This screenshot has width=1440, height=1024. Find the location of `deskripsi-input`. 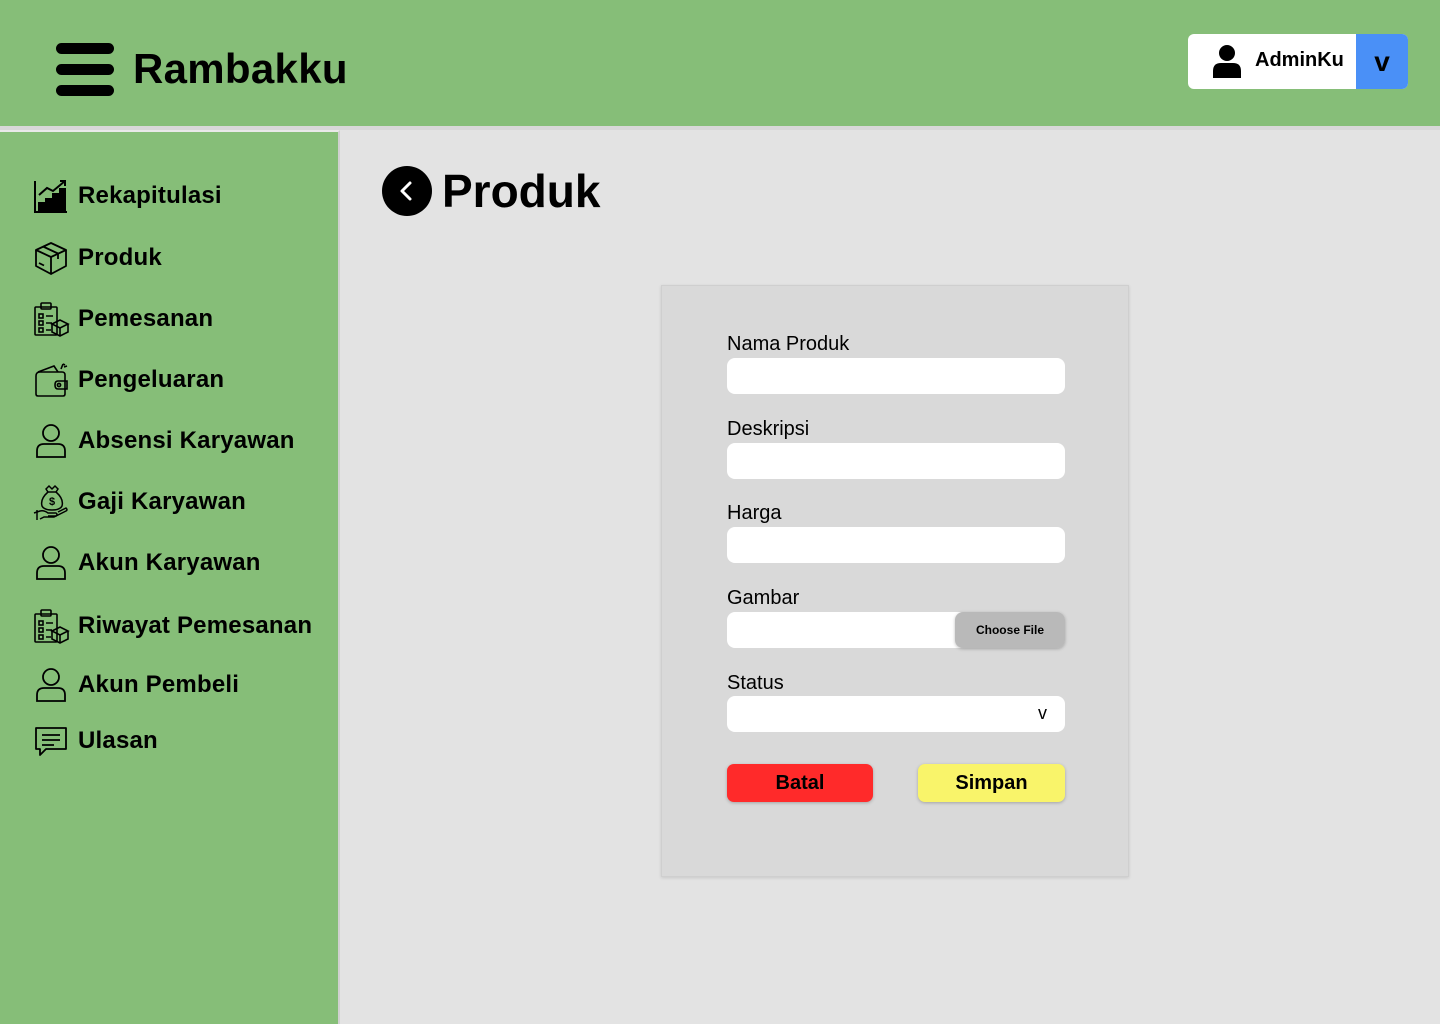

deskripsi-input is located at coordinates (896, 461).